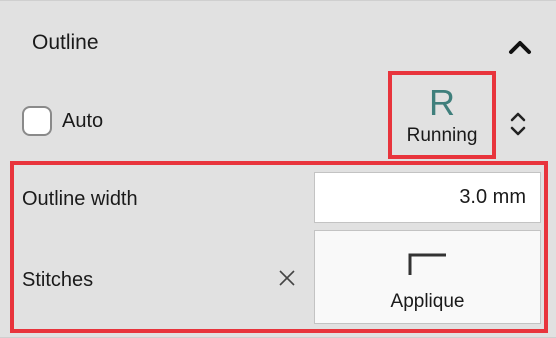 This screenshot has width=556, height=338. I want to click on stitch-type-spinner, so click(518, 124).